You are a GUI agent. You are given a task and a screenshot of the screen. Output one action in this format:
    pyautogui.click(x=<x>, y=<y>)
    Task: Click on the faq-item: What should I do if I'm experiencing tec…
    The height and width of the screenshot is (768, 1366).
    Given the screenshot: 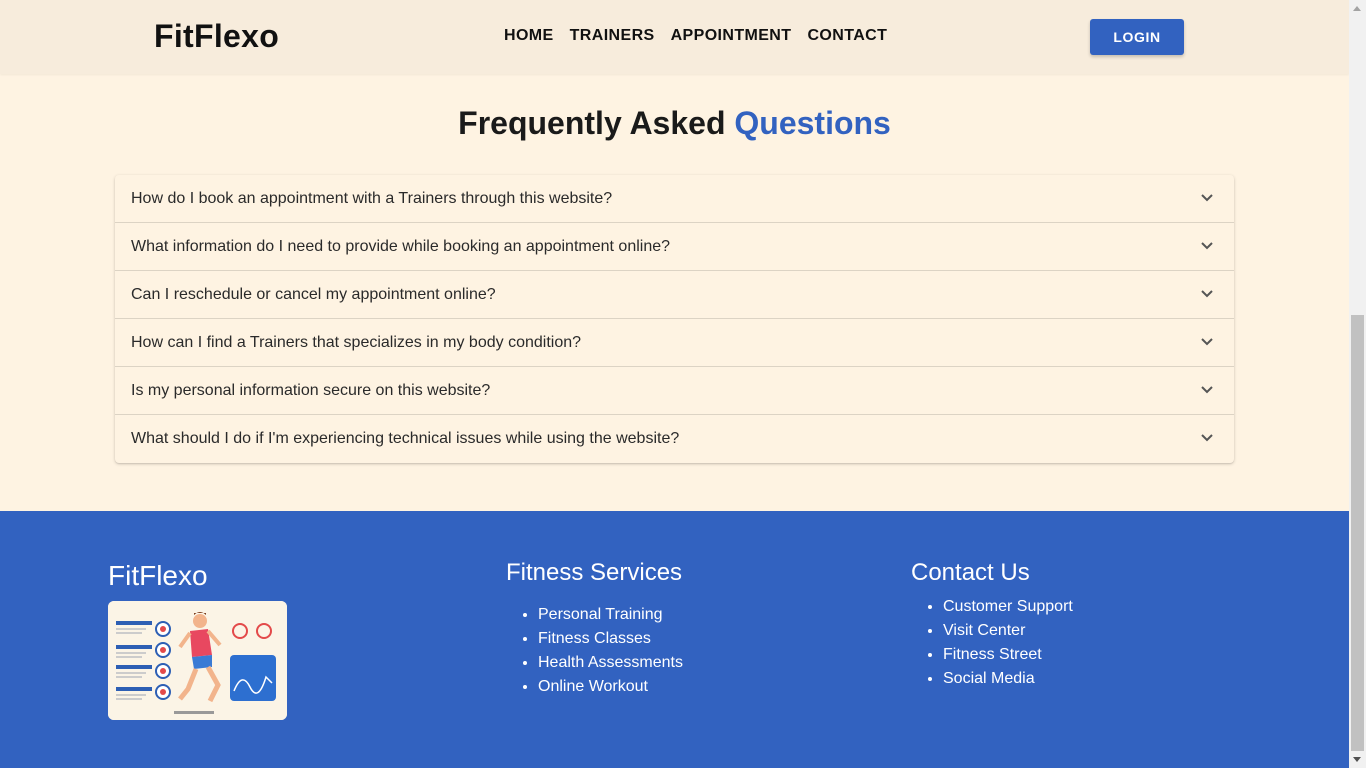 What is the action you would take?
    pyautogui.click(x=674, y=439)
    